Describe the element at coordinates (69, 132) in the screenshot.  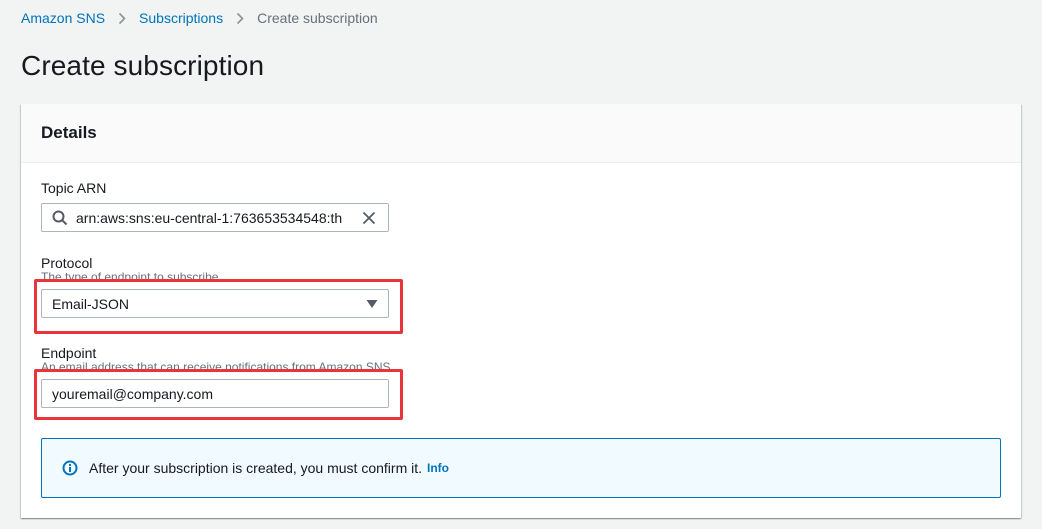
I see `details-panel-title: Details` at that location.